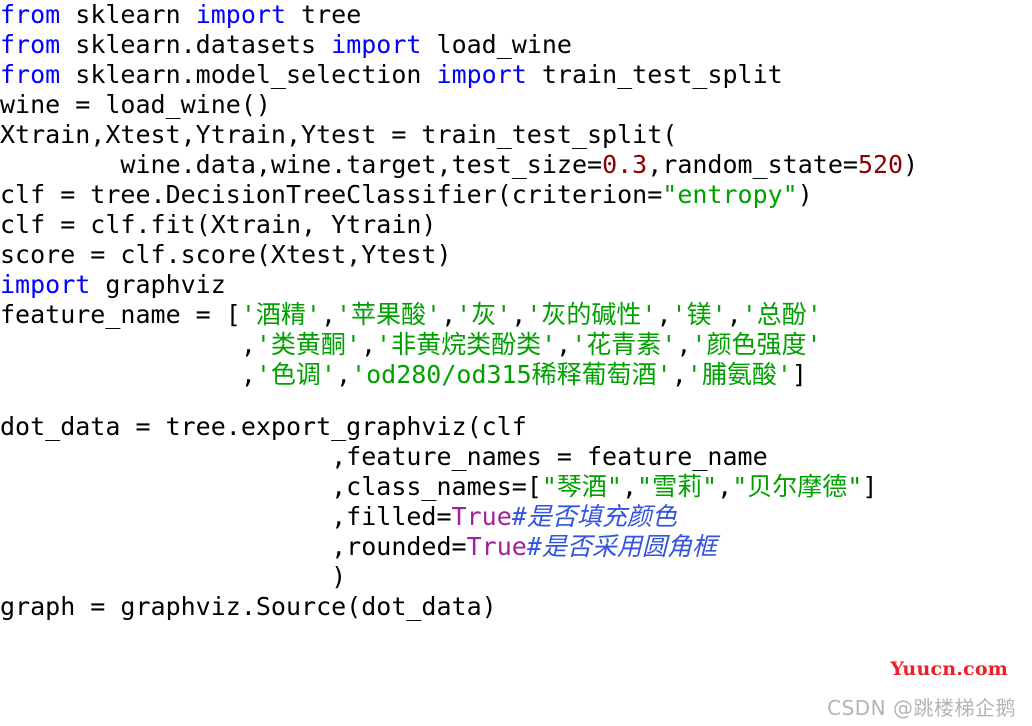  Describe the element at coordinates (233, 546) in the screenshot. I see `code-token-plain: ,rounded=` at that location.